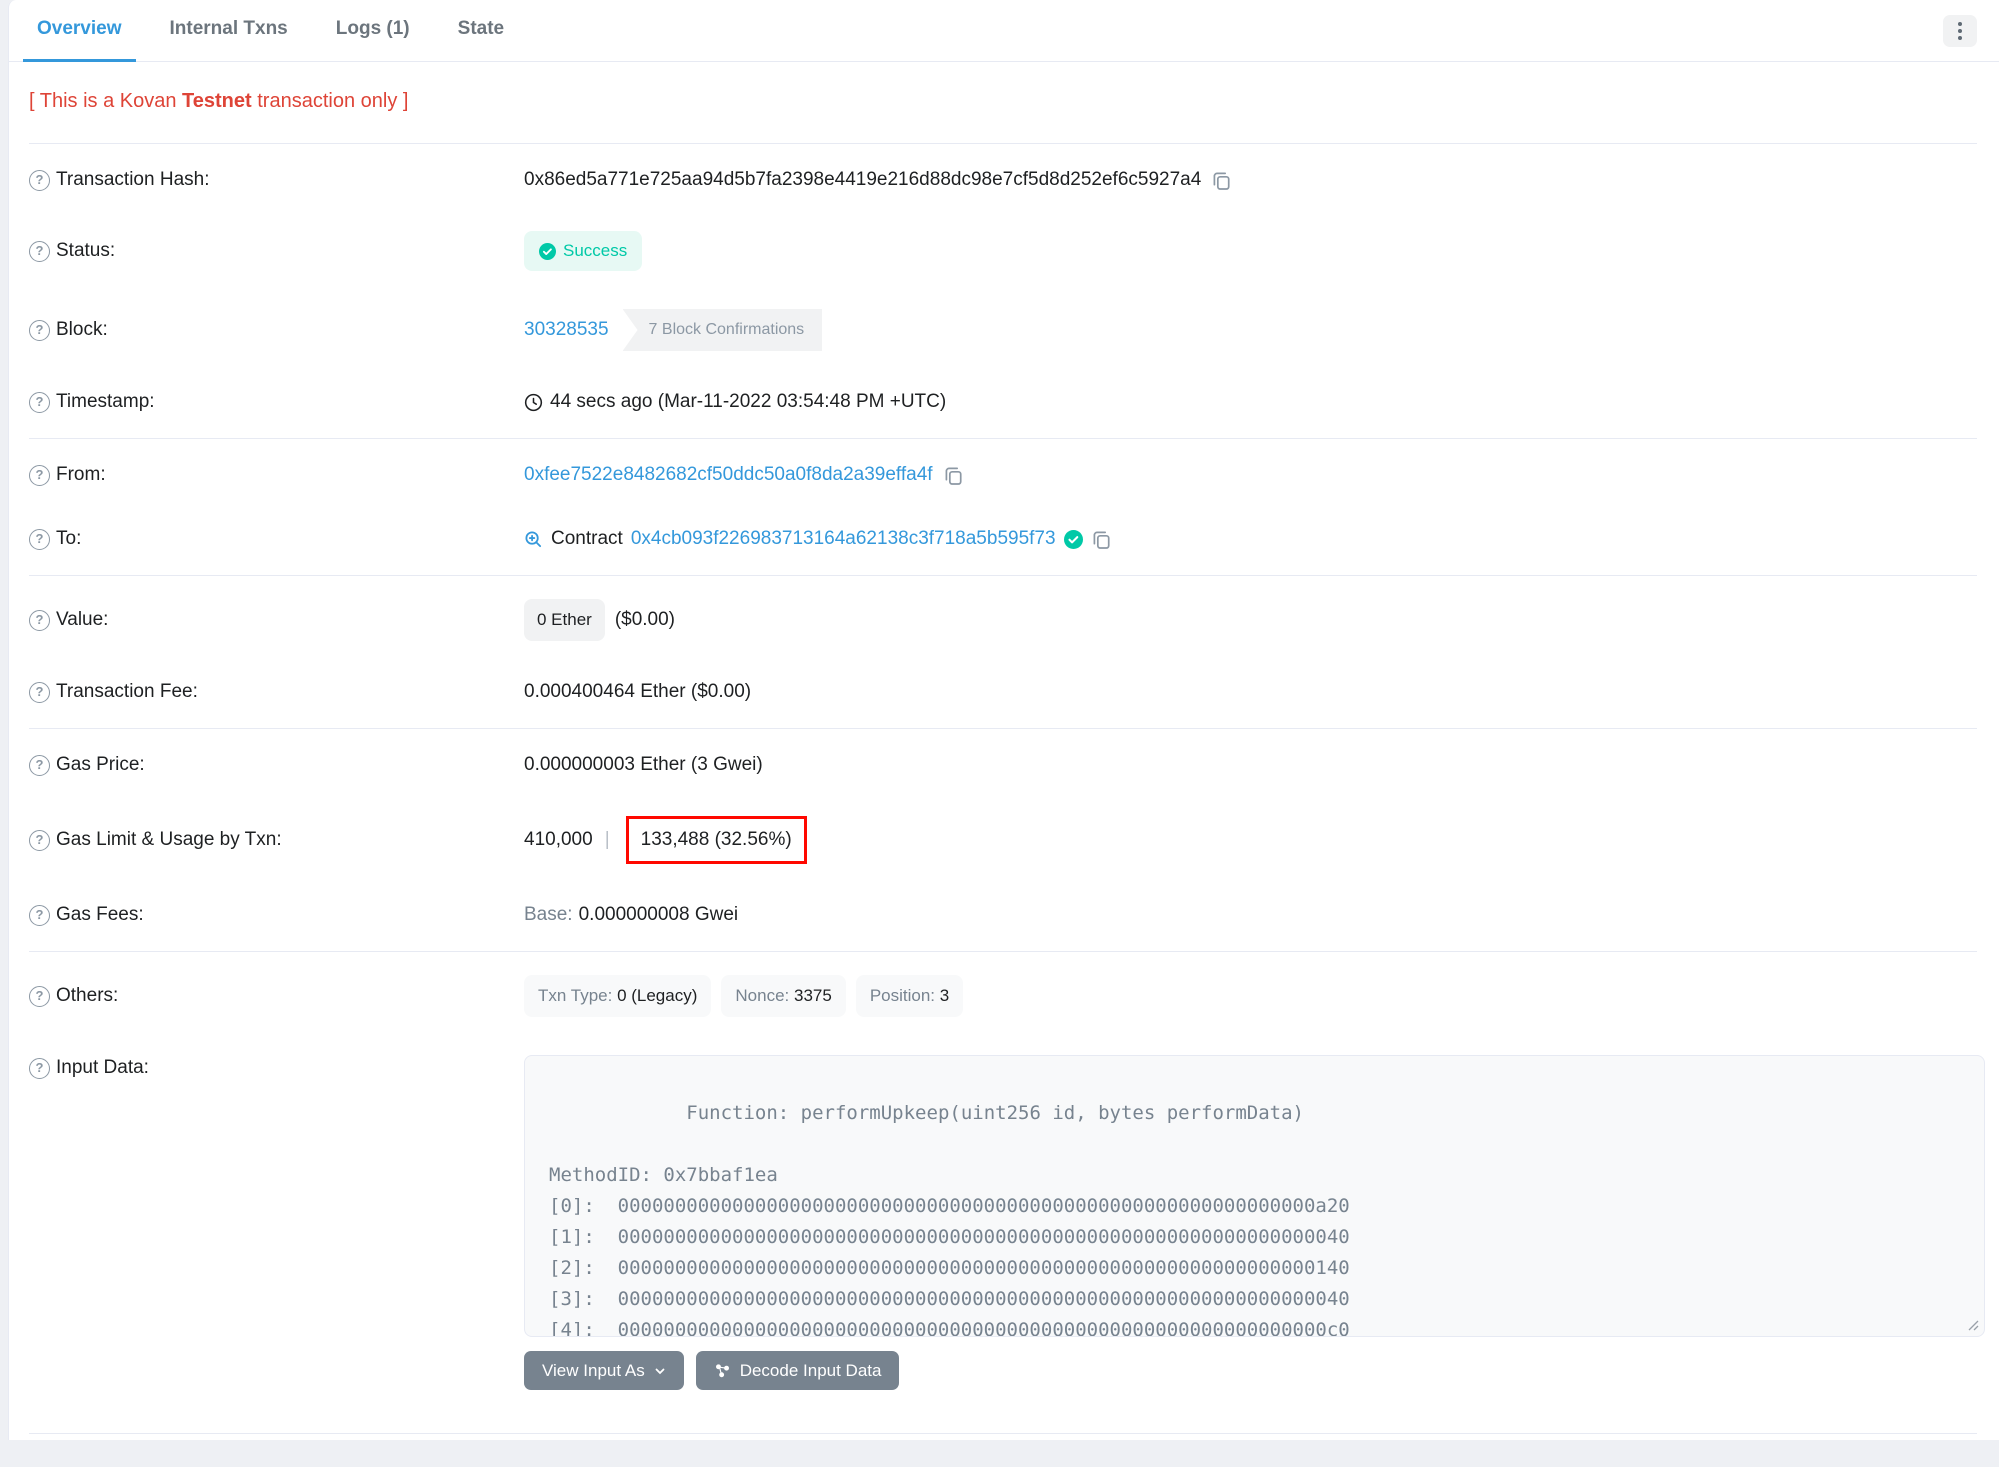 This screenshot has height=1467, width=1999. I want to click on check-circle-icon, so click(547, 251).